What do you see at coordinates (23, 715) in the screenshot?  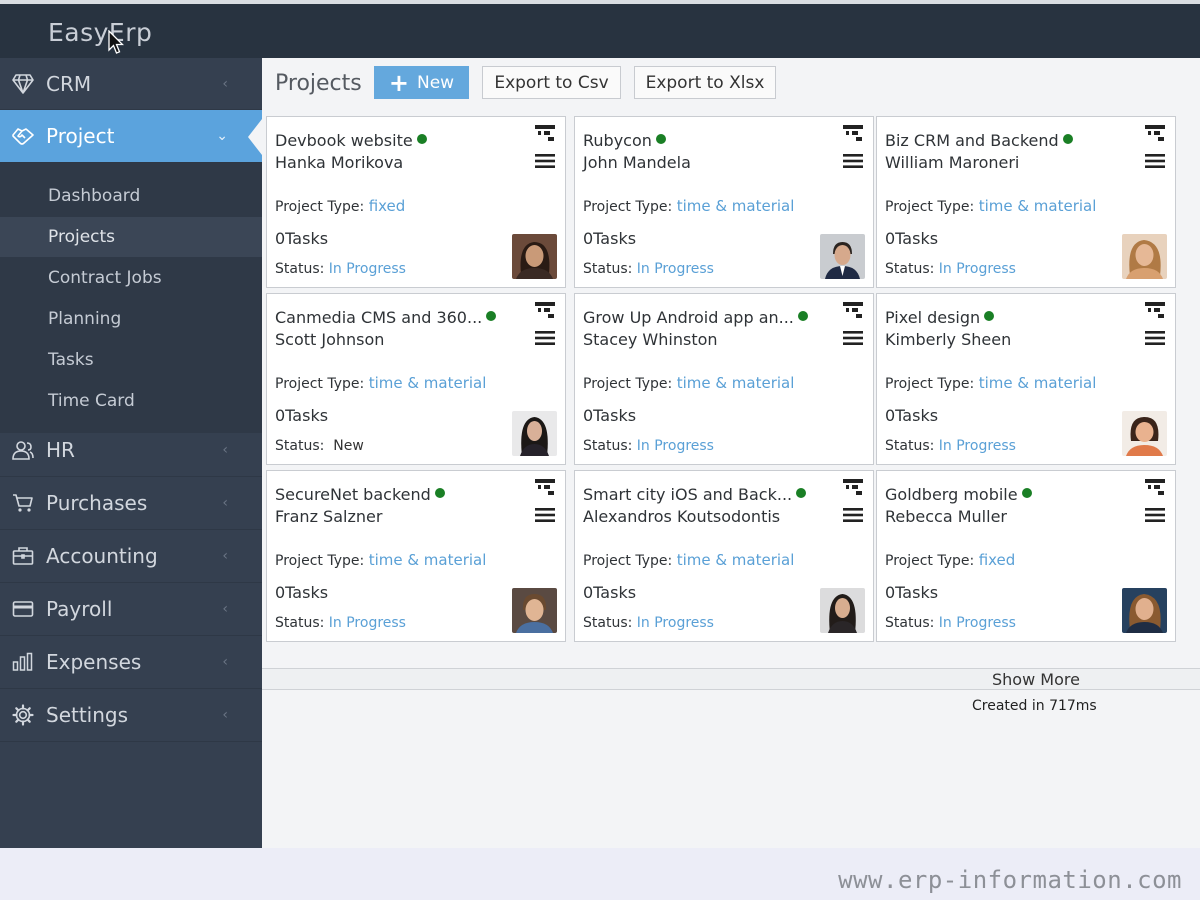 I see `gear-icon` at bounding box center [23, 715].